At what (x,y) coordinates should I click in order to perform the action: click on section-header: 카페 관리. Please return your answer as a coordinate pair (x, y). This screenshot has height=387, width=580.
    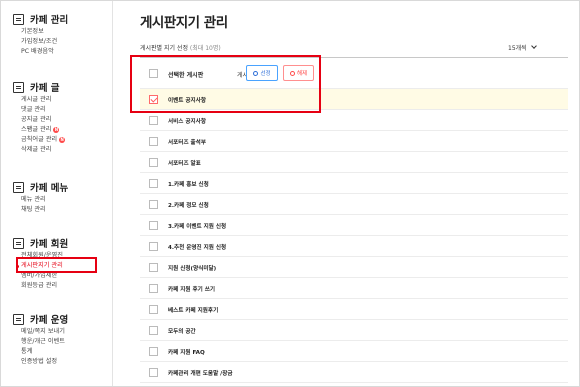
    Looking at the image, I should click on (40, 19).